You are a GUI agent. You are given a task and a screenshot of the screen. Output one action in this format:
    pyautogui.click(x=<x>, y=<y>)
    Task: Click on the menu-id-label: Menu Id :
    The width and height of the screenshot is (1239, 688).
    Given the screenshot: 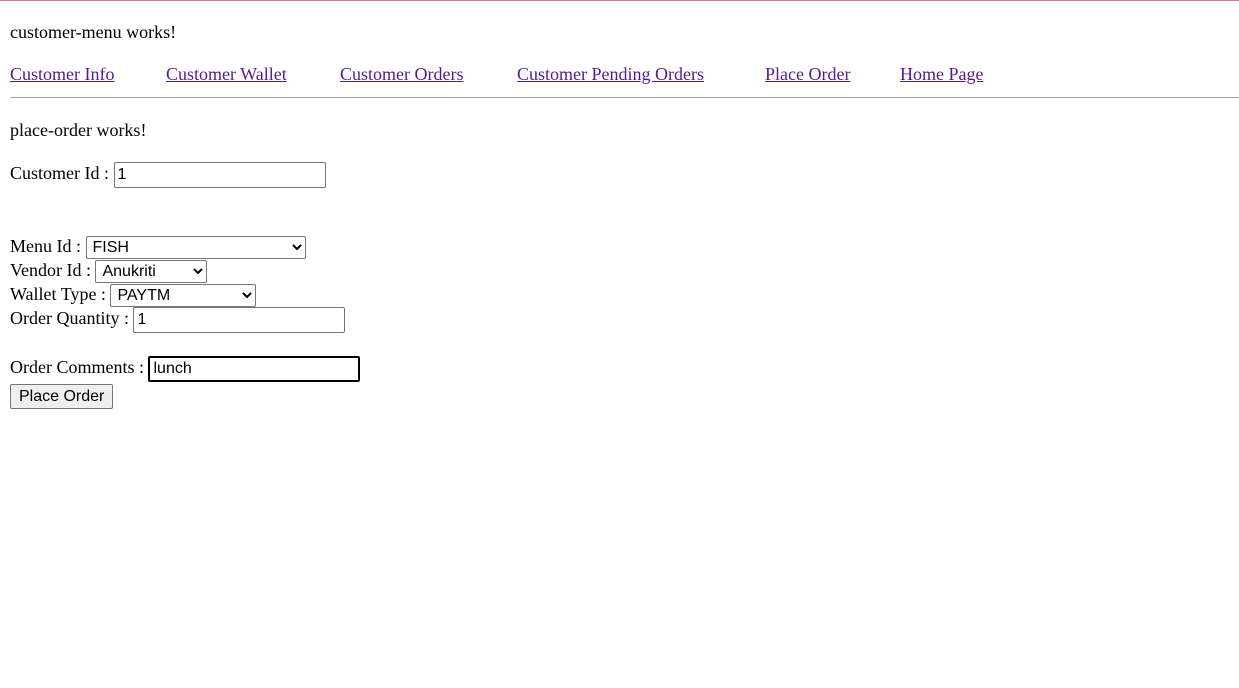 What is the action you would take?
    pyautogui.click(x=45, y=246)
    